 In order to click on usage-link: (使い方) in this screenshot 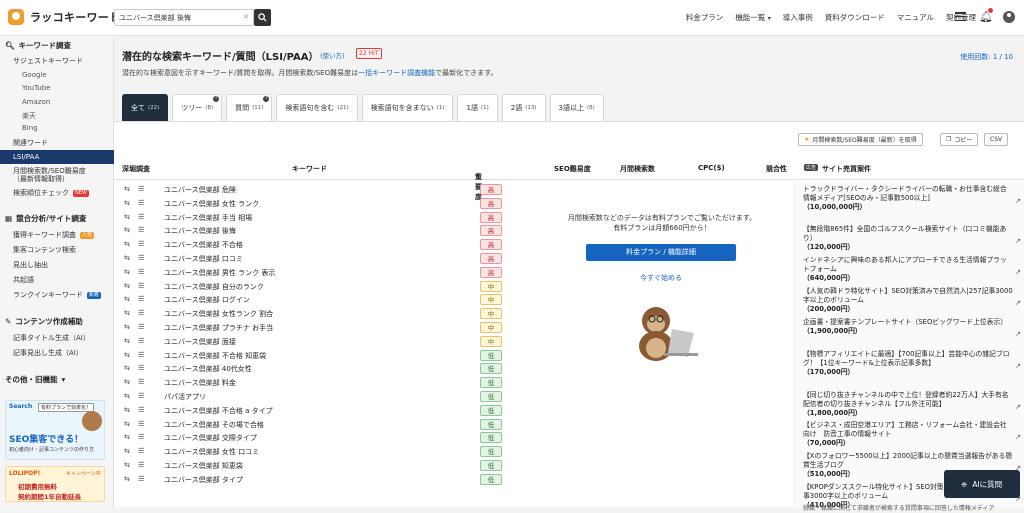, I will do `click(332, 55)`.